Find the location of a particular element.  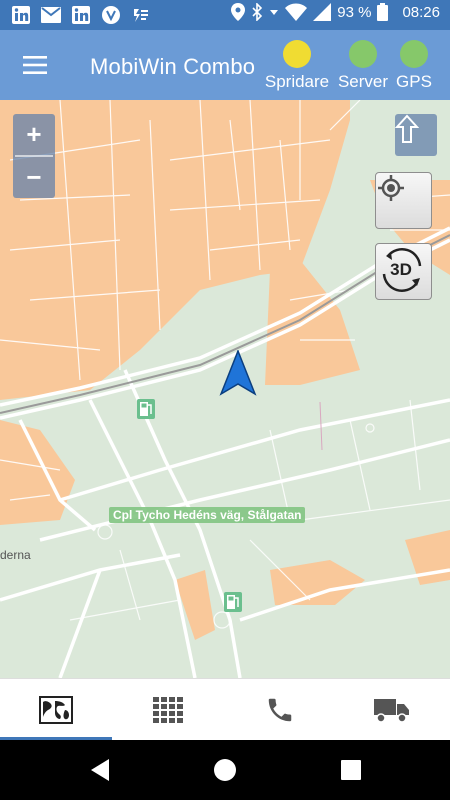

app-bar: MobiWin Combo Spridare Server GPS is located at coordinates (225, 65).